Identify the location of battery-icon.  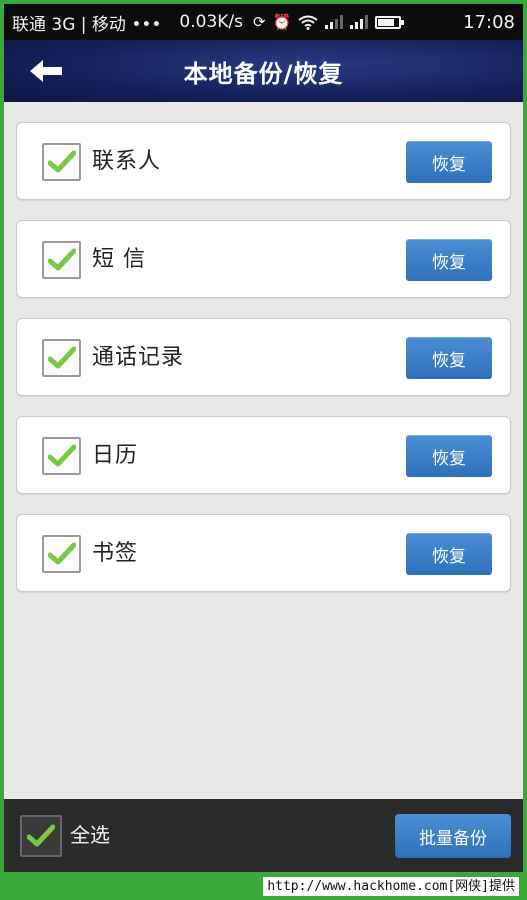
(390, 22).